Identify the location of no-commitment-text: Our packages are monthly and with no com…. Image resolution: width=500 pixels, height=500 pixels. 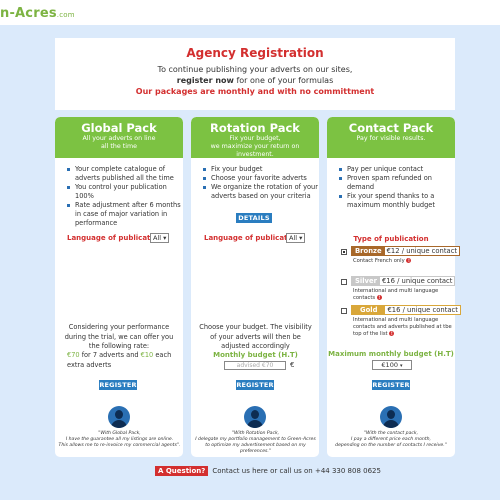
(255, 91).